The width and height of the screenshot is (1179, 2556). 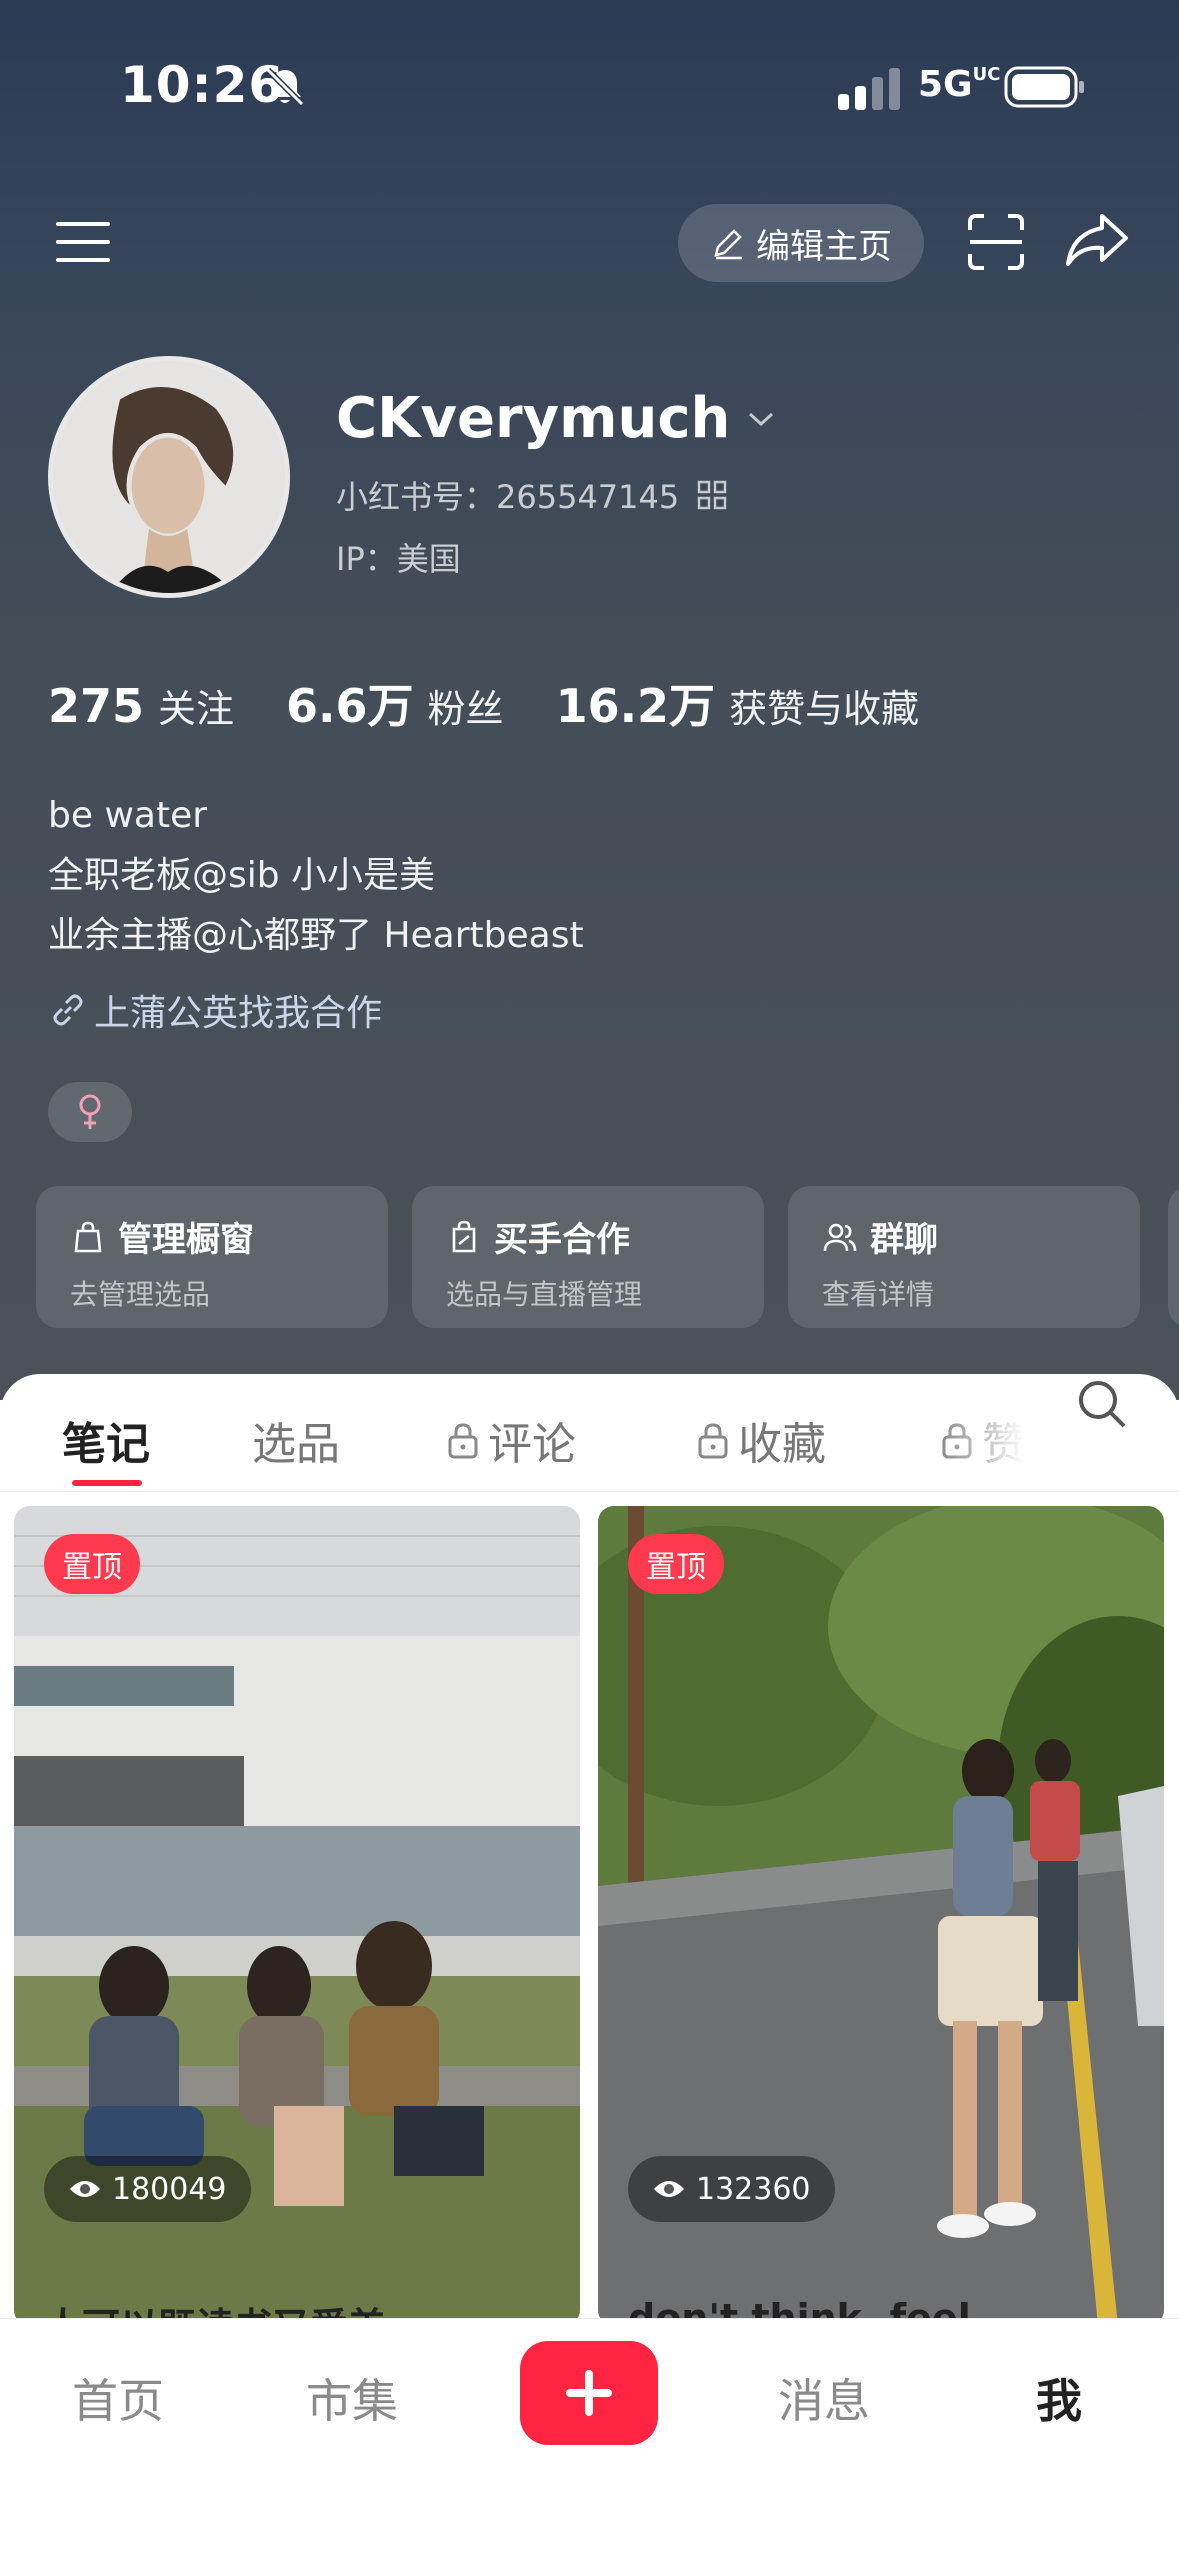 I want to click on tab-label: 评论, so click(x=532, y=1444).